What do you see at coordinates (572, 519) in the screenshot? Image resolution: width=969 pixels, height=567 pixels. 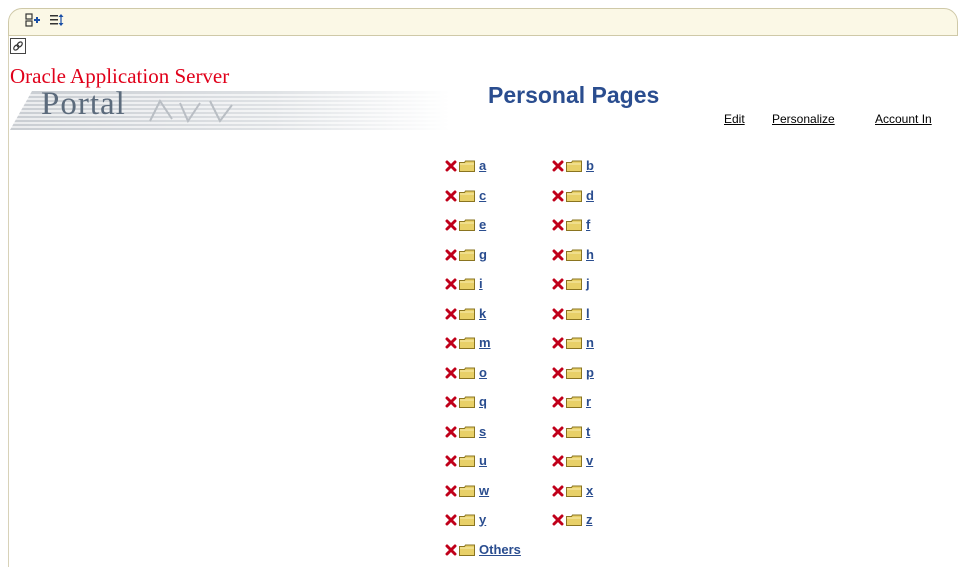 I see `folder-entry: z` at bounding box center [572, 519].